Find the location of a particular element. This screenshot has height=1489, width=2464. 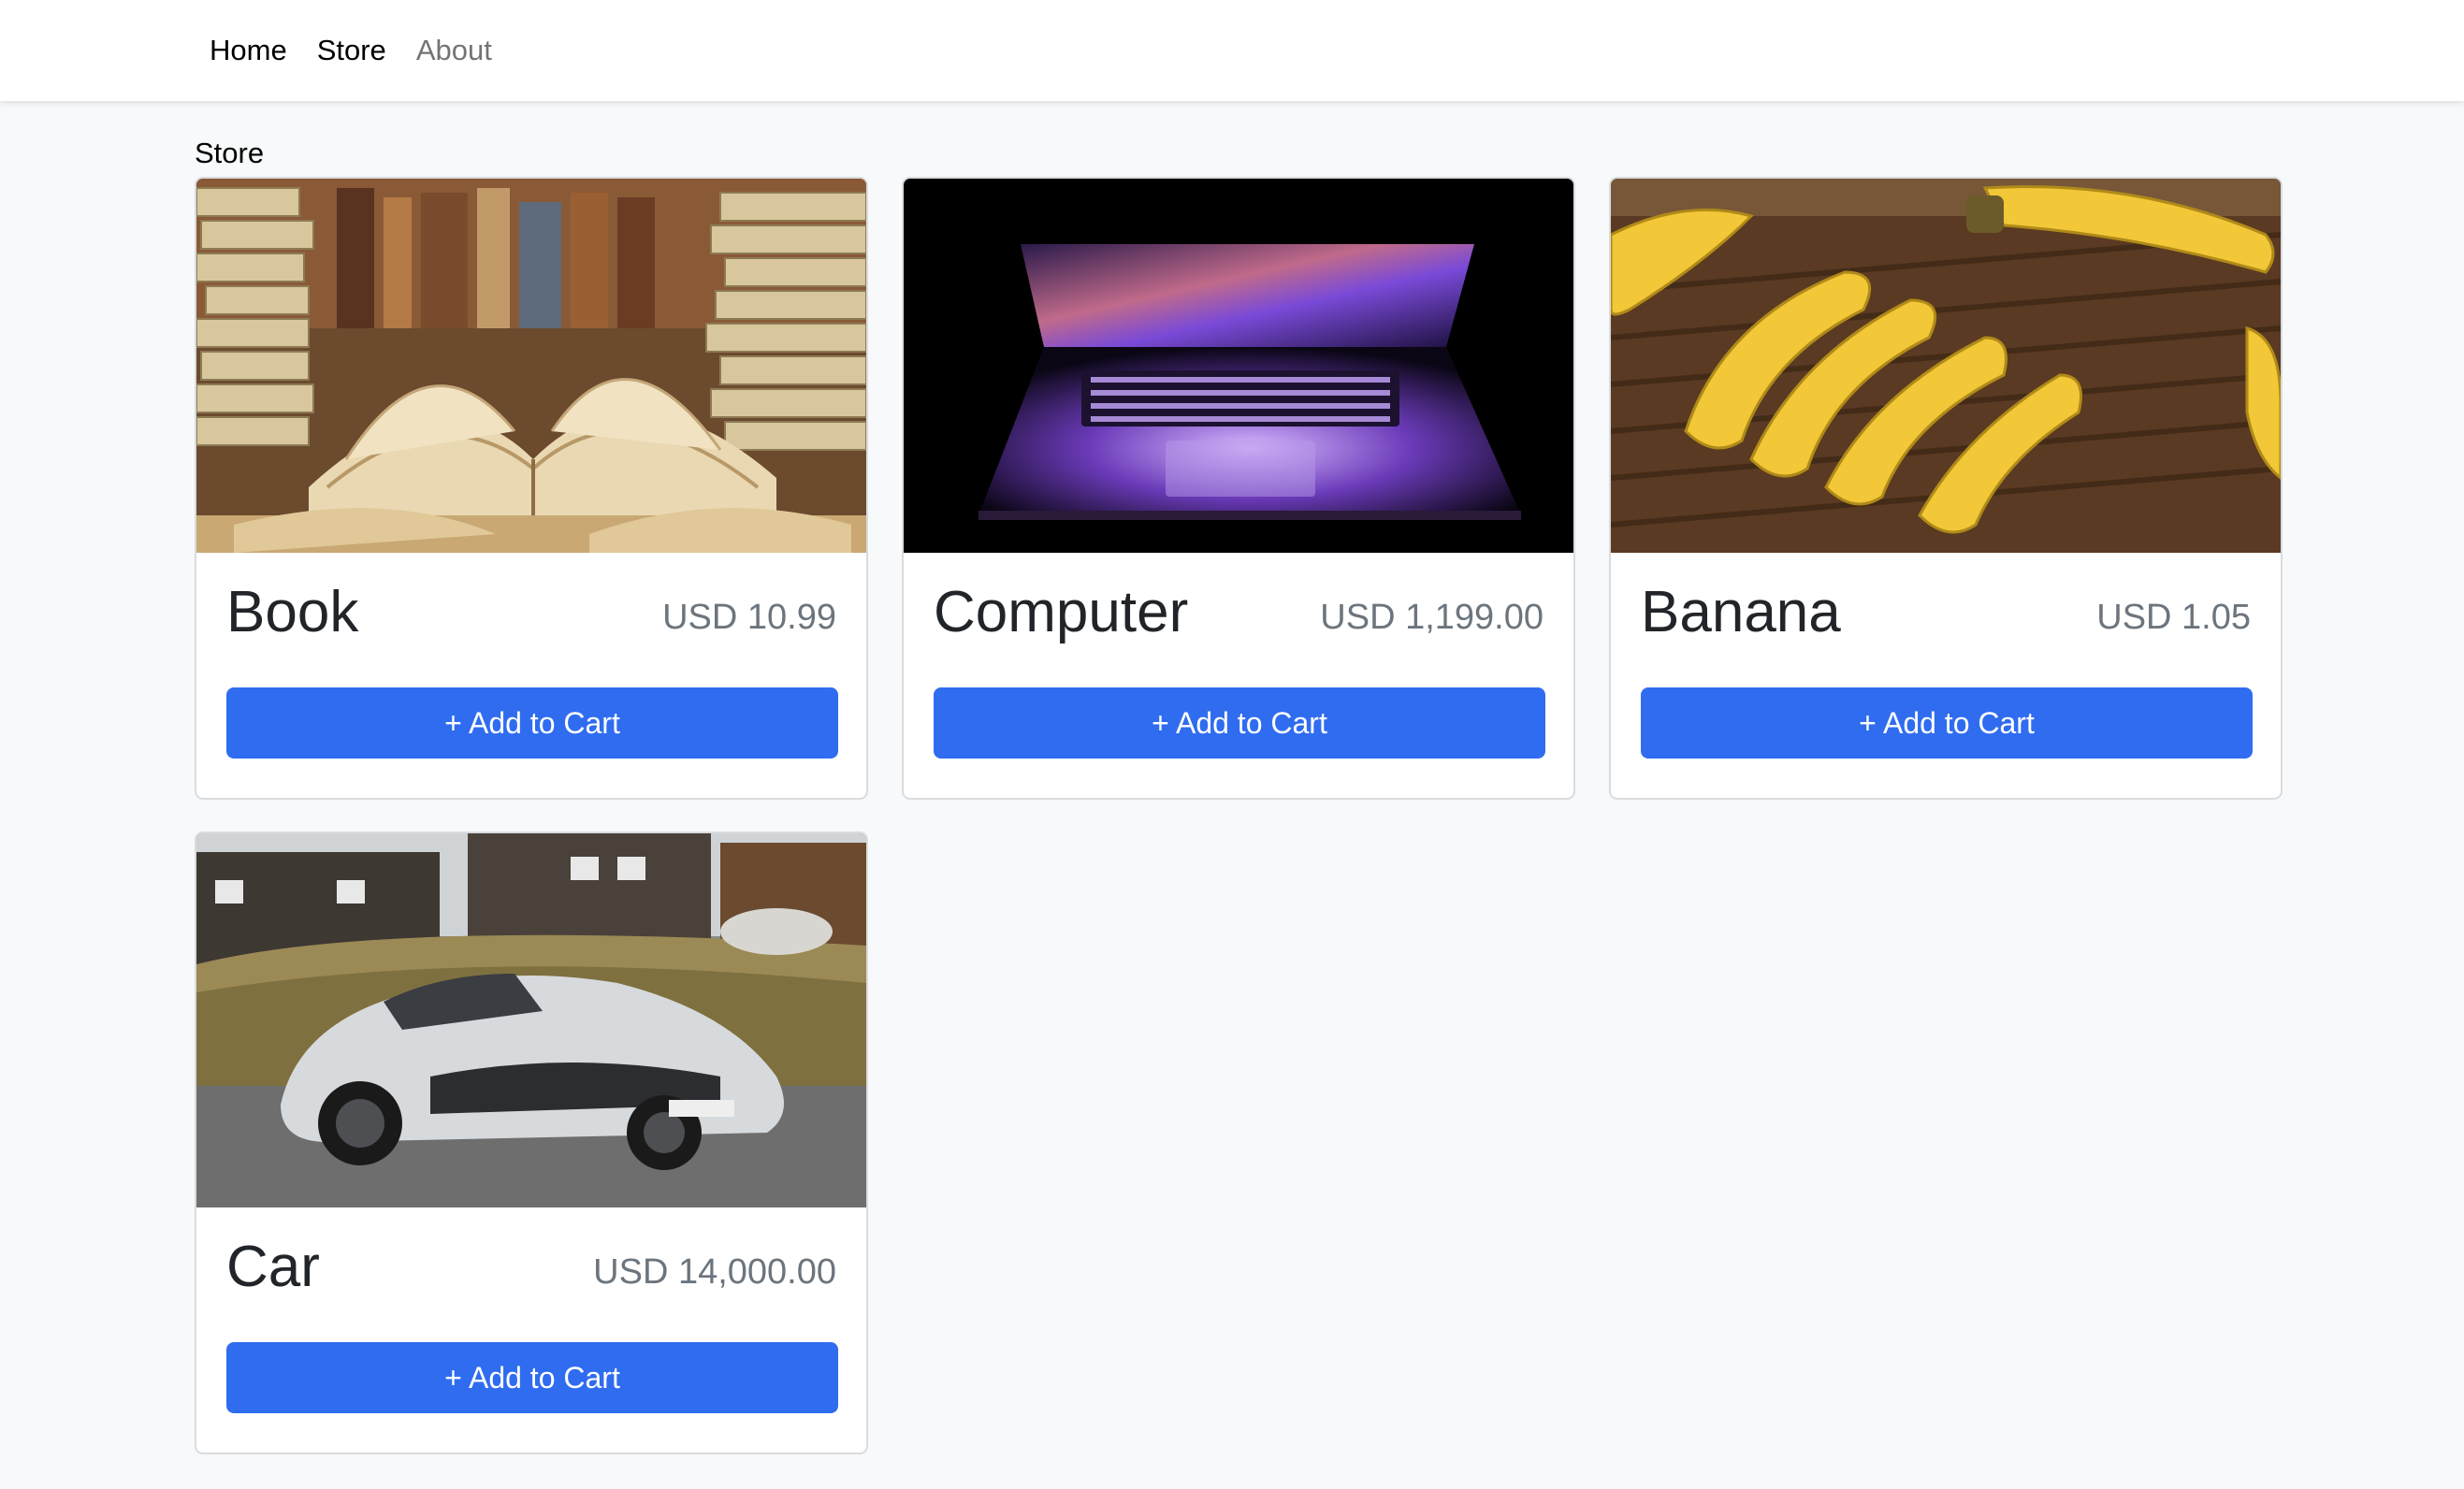

product-price: USD 1.05 is located at coordinates (2173, 617).